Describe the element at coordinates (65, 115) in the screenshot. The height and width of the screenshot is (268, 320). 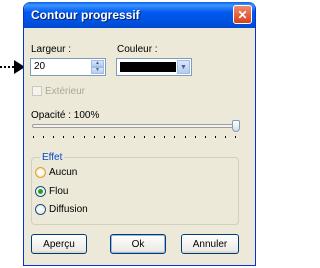
I see `opacity-label: Opacité : 100%` at that location.